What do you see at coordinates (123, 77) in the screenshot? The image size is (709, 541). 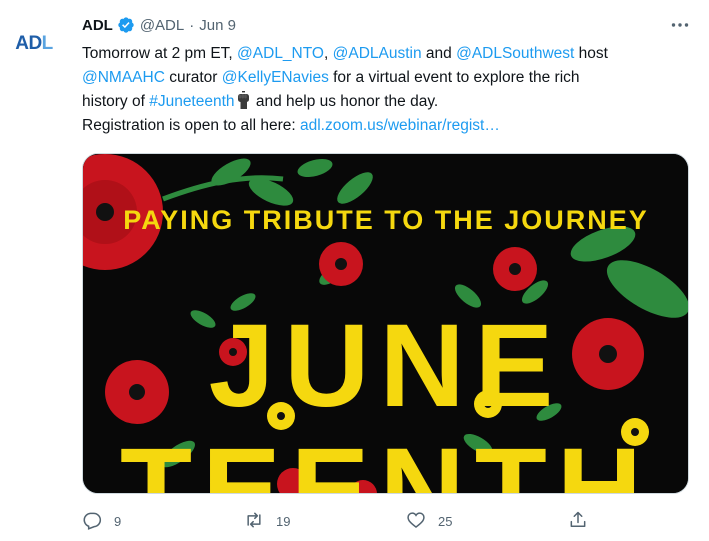 I see `mention-nmaahc: @NMAAHC` at bounding box center [123, 77].